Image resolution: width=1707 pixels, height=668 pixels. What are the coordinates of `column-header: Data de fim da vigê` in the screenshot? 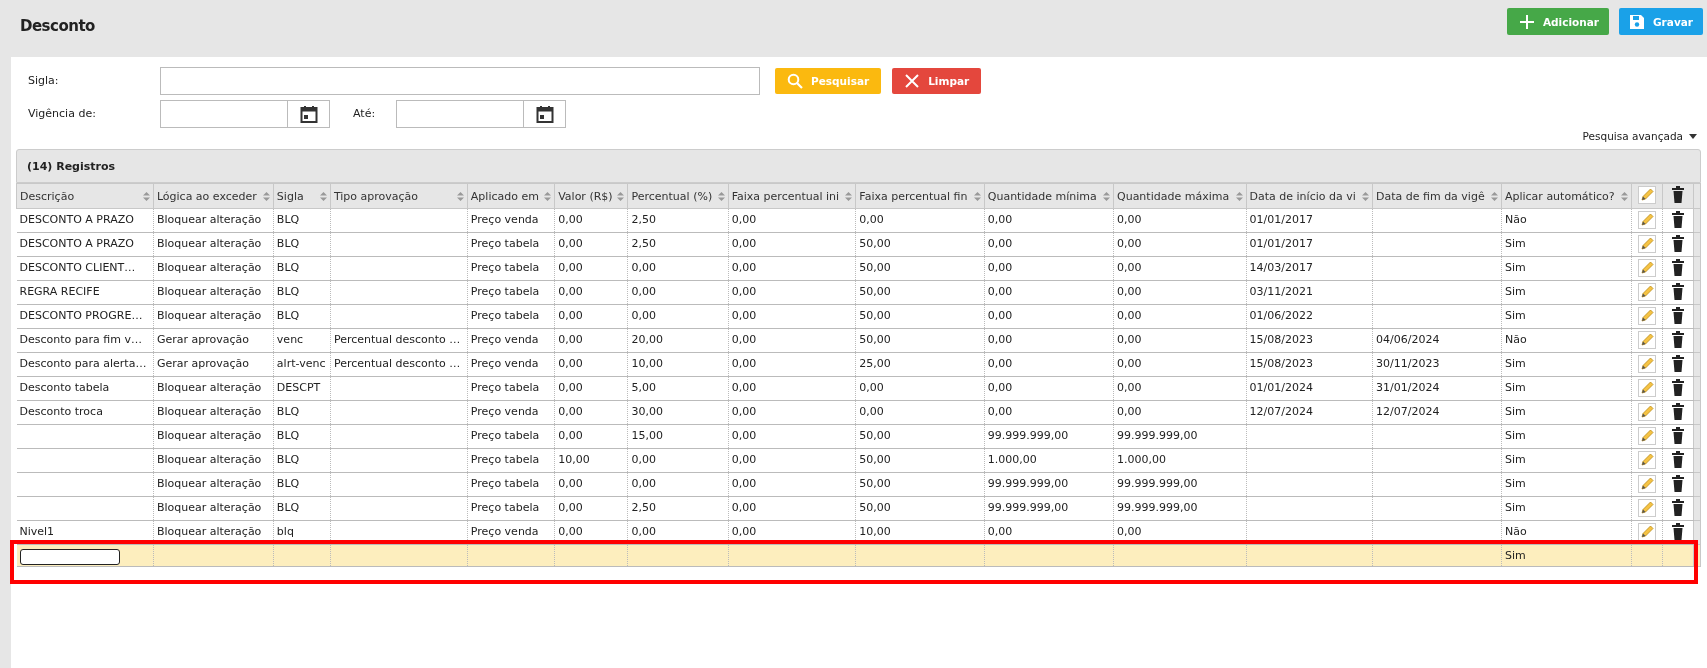 It's located at (1437, 196).